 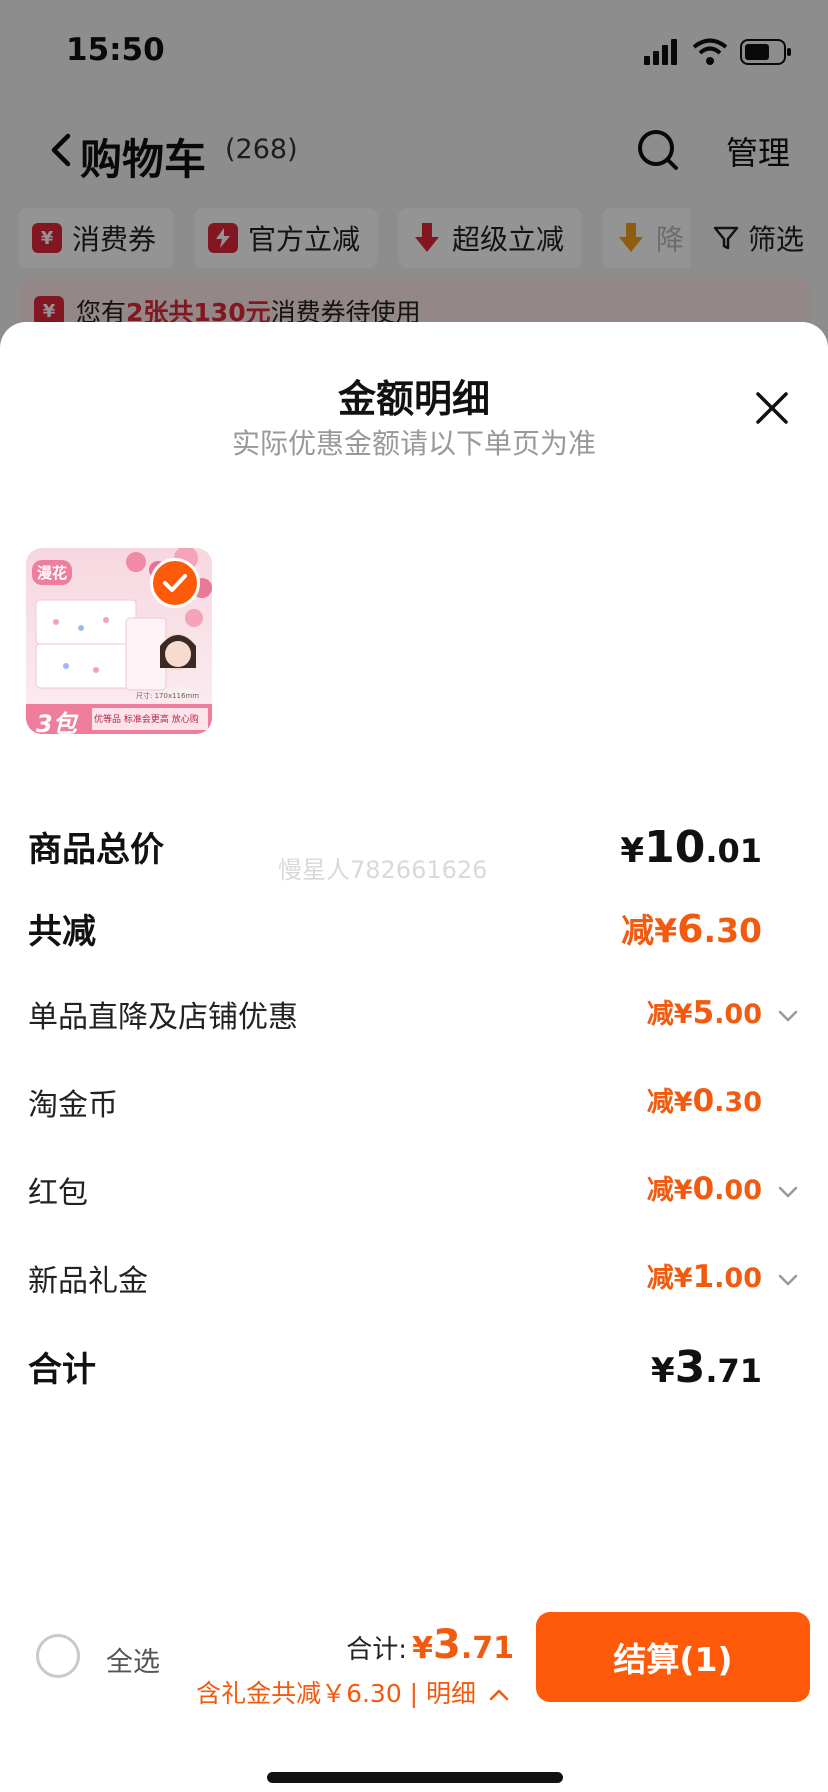 I want to click on home-indicator, so click(x=415, y=1777).